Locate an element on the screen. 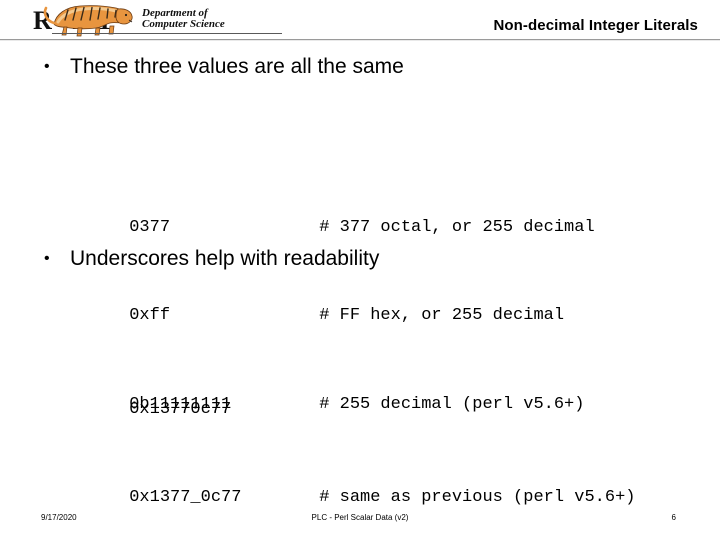 This screenshot has width=720, height=542. code-line: 0x13770c77 is located at coordinates (351, 392).